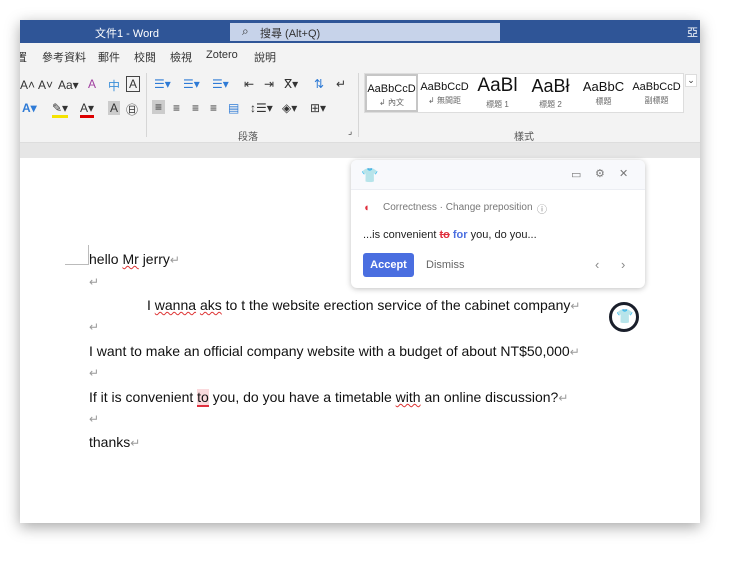 The width and height of the screenshot is (740, 565). What do you see at coordinates (365, 32) in the screenshot?
I see `search-box: ⌕ 搜尋 (Alt+Q)` at bounding box center [365, 32].